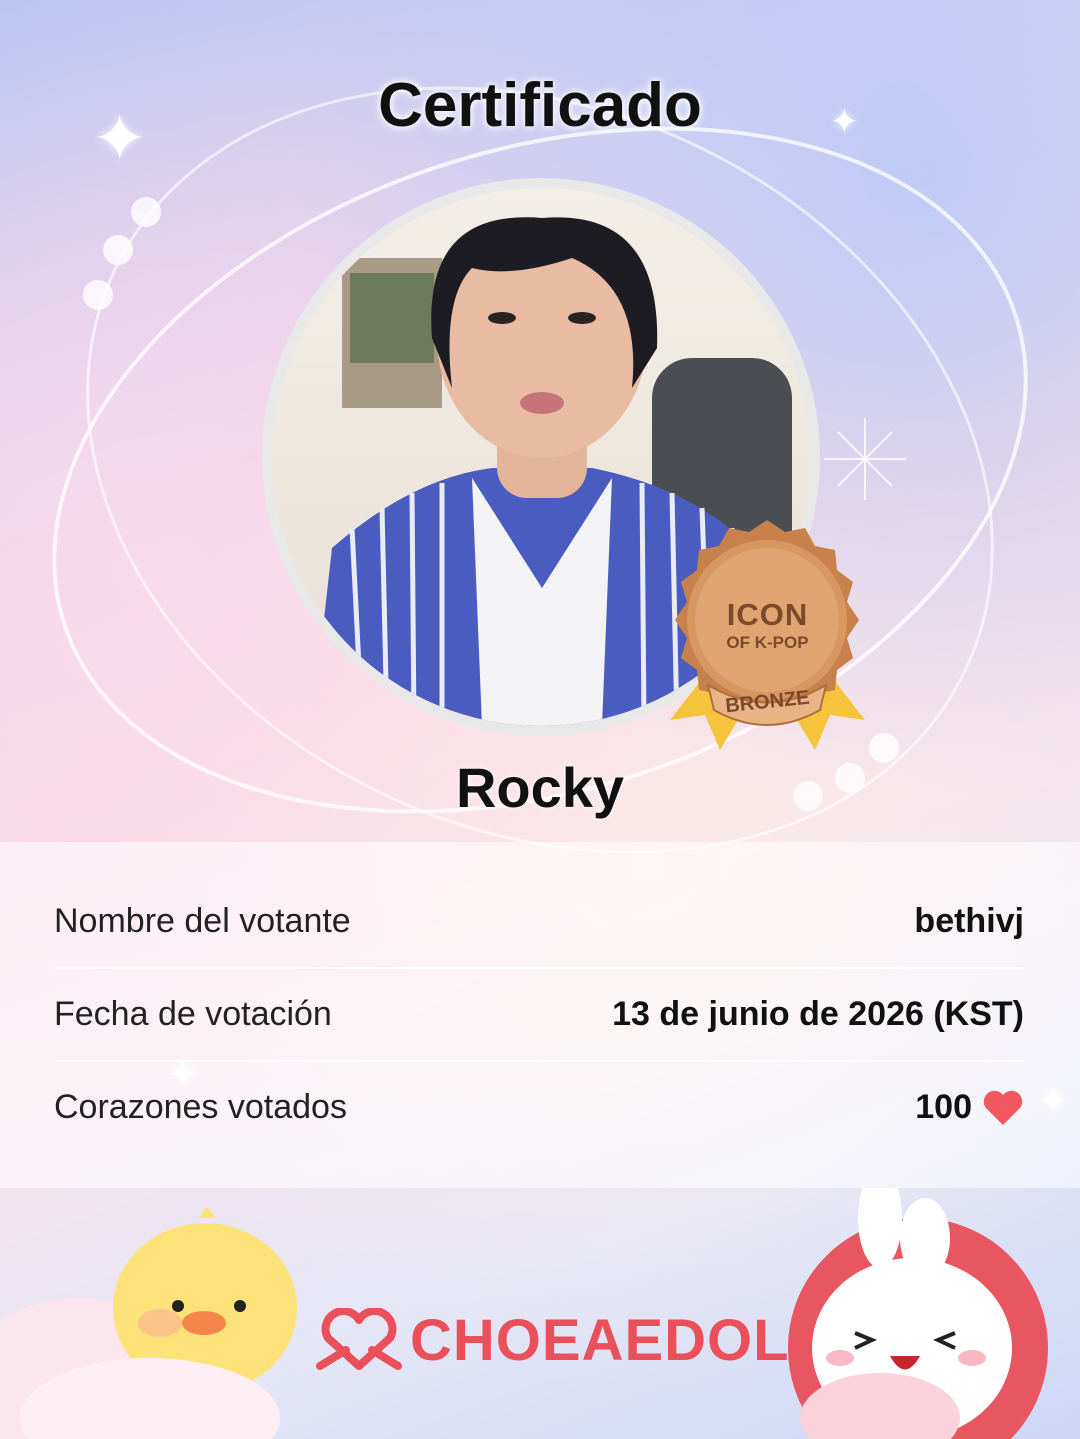 The height and width of the screenshot is (1439, 1080). Describe the element at coordinates (600, 1340) in the screenshot. I see `brand-name: CHOEAEDOL` at that location.